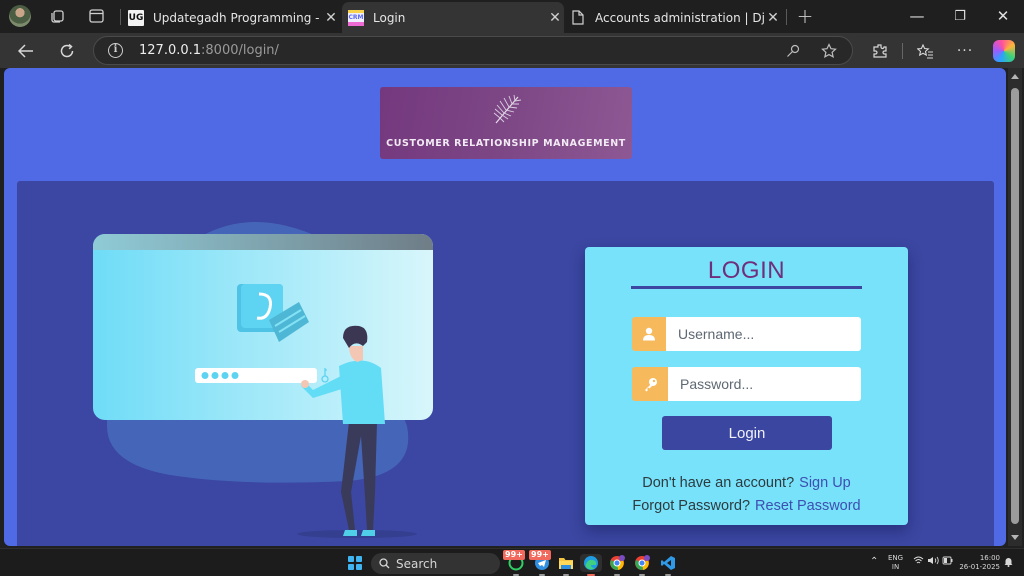 This screenshot has height=576, width=1024. I want to click on scrollbar-thumb, so click(1015, 306).